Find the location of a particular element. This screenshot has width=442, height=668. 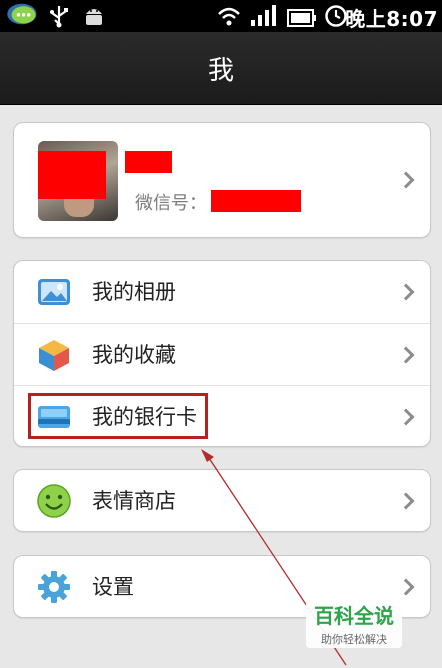

watermark-subtitle: 助你轻松解决 is located at coordinates (354, 639).